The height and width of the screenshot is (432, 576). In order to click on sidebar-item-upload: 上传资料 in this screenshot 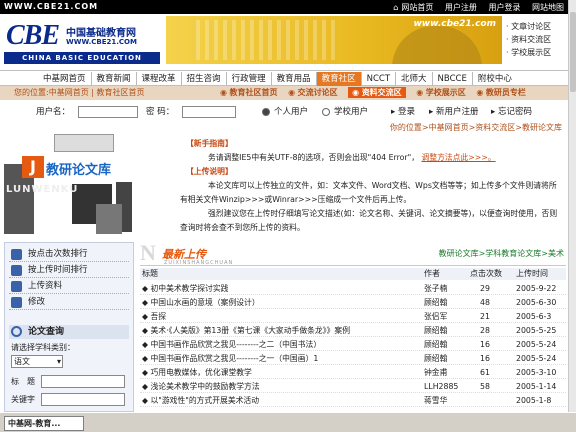, I will do `click(69, 286)`.